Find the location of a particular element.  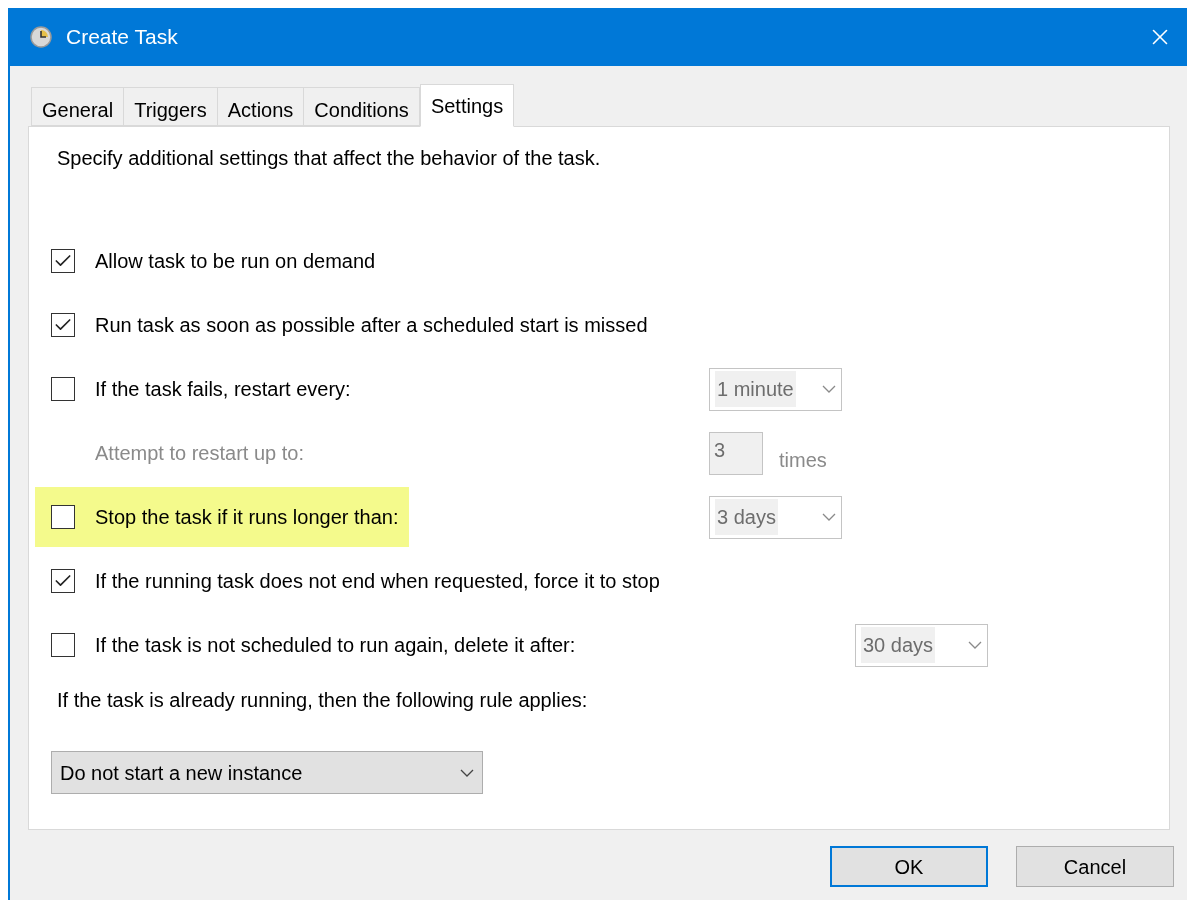

option-label: If the running task does not end when requested, force it to stop is located at coordinates (377, 581).